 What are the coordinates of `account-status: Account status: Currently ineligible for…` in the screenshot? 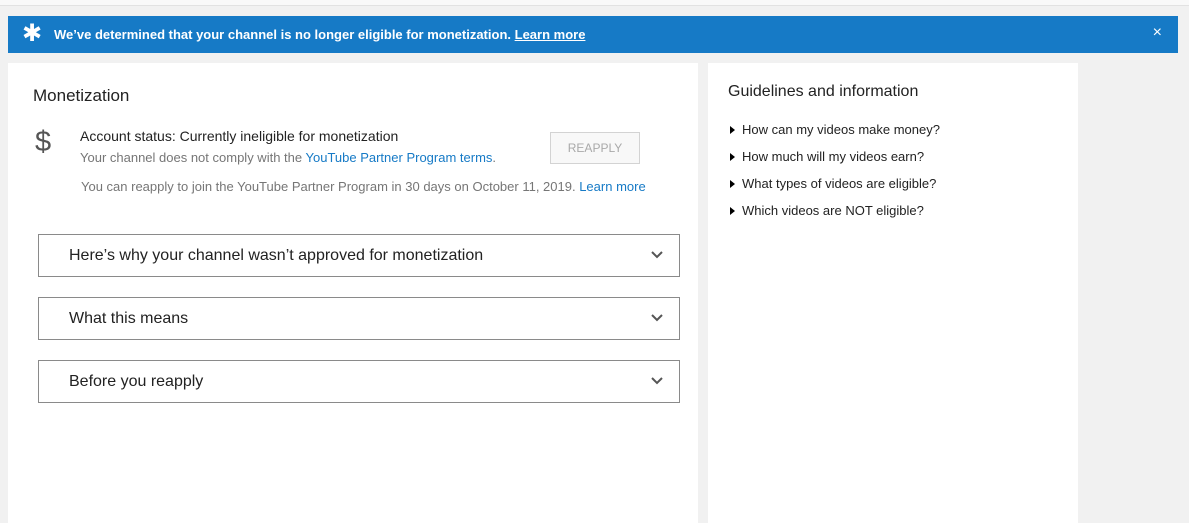 It's located at (239, 136).